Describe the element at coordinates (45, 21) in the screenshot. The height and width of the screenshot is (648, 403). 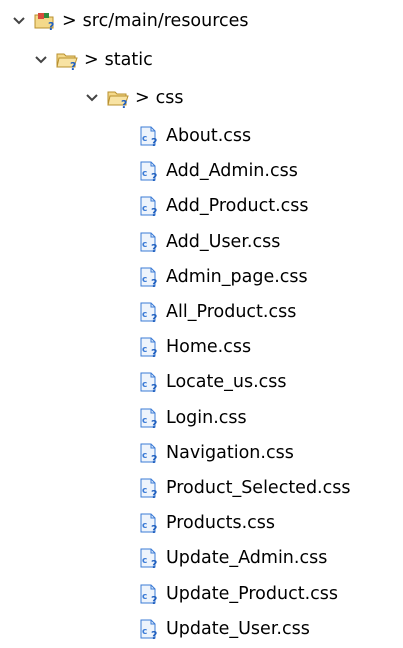
I see `source-folder-unknown-icon: ?` at that location.